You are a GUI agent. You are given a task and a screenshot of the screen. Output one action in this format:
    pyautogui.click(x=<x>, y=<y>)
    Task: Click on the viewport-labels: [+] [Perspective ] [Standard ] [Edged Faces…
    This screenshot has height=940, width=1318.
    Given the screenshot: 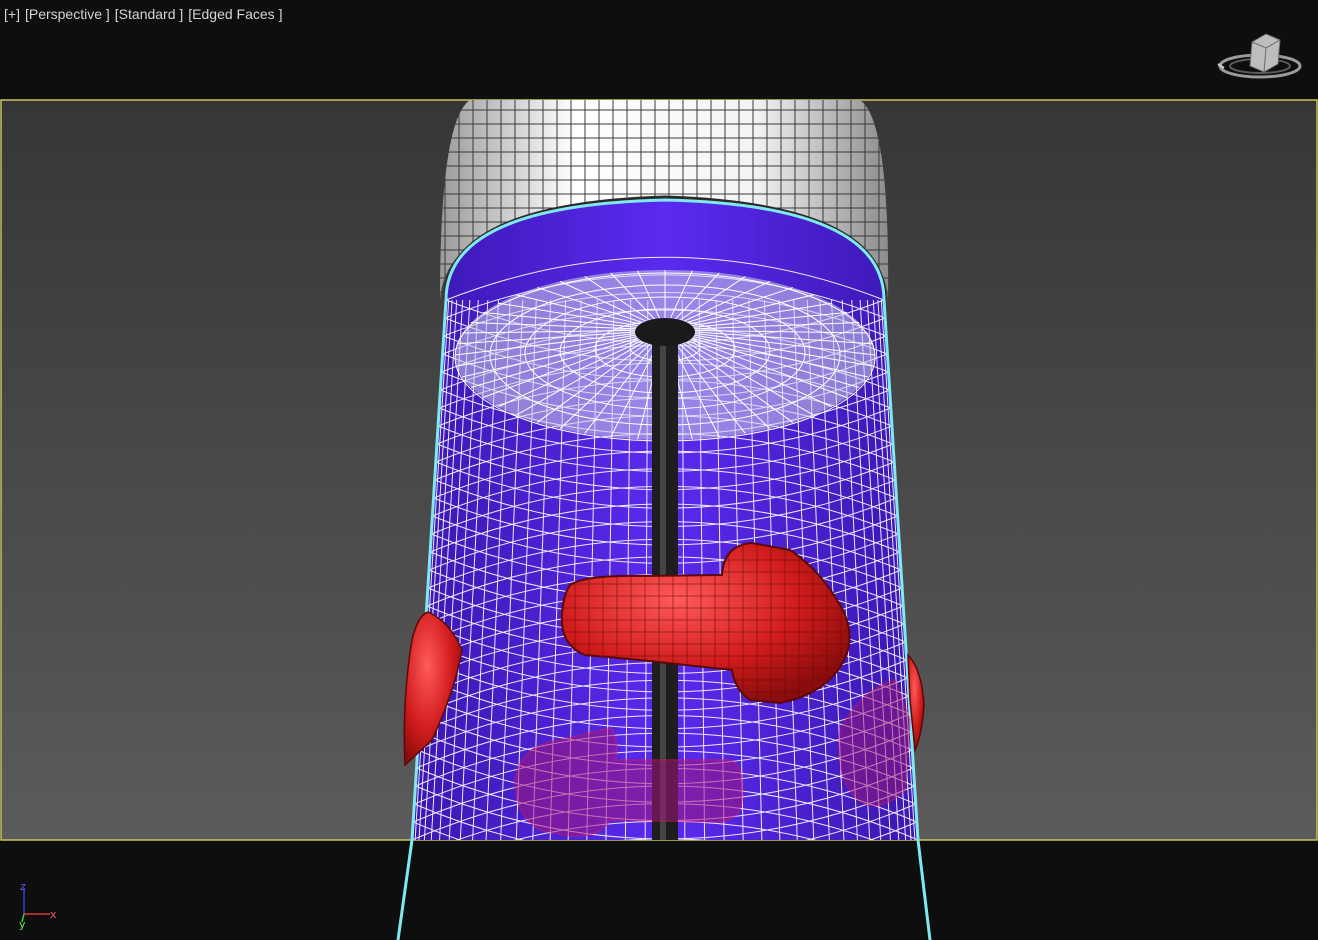 What is the action you would take?
    pyautogui.click(x=145, y=14)
    